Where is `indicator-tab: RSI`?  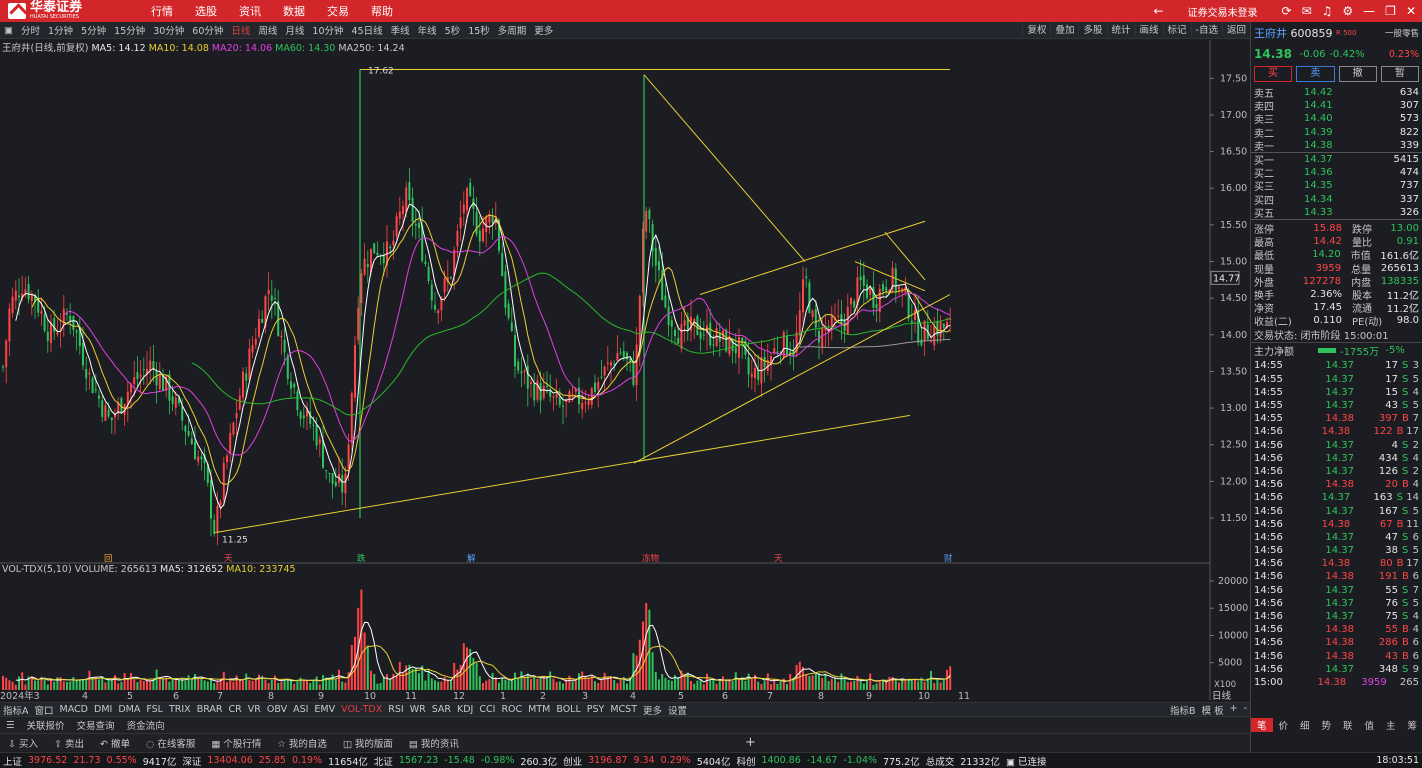 indicator-tab: RSI is located at coordinates (395, 709).